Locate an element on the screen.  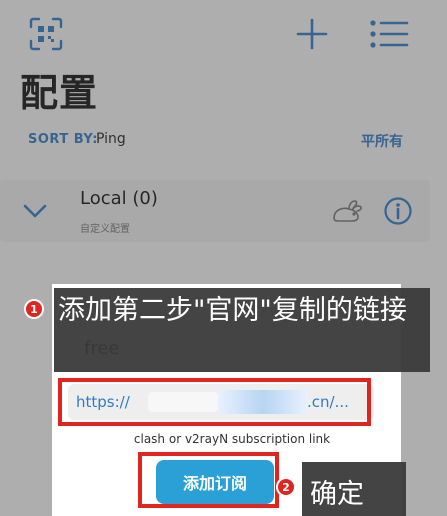
instruction-callout-1: 添加第二步"官网"复制的链接 is located at coordinates (242, 330).